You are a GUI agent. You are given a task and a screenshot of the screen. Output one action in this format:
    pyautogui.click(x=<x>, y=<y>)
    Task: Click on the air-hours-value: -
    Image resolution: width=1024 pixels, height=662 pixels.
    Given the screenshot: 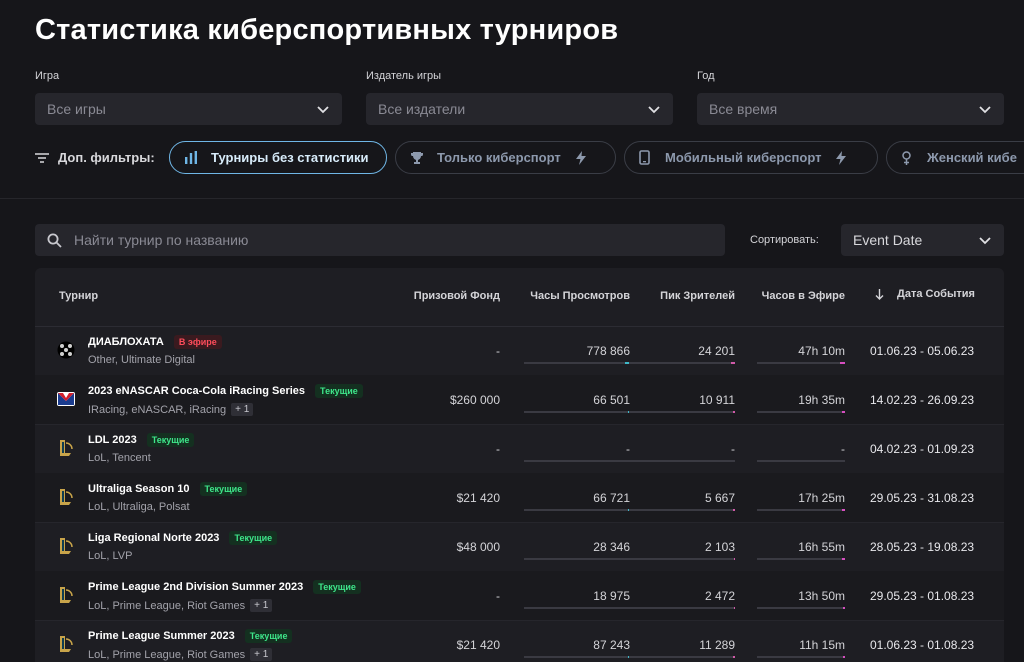 What is the action you would take?
    pyautogui.click(x=843, y=449)
    